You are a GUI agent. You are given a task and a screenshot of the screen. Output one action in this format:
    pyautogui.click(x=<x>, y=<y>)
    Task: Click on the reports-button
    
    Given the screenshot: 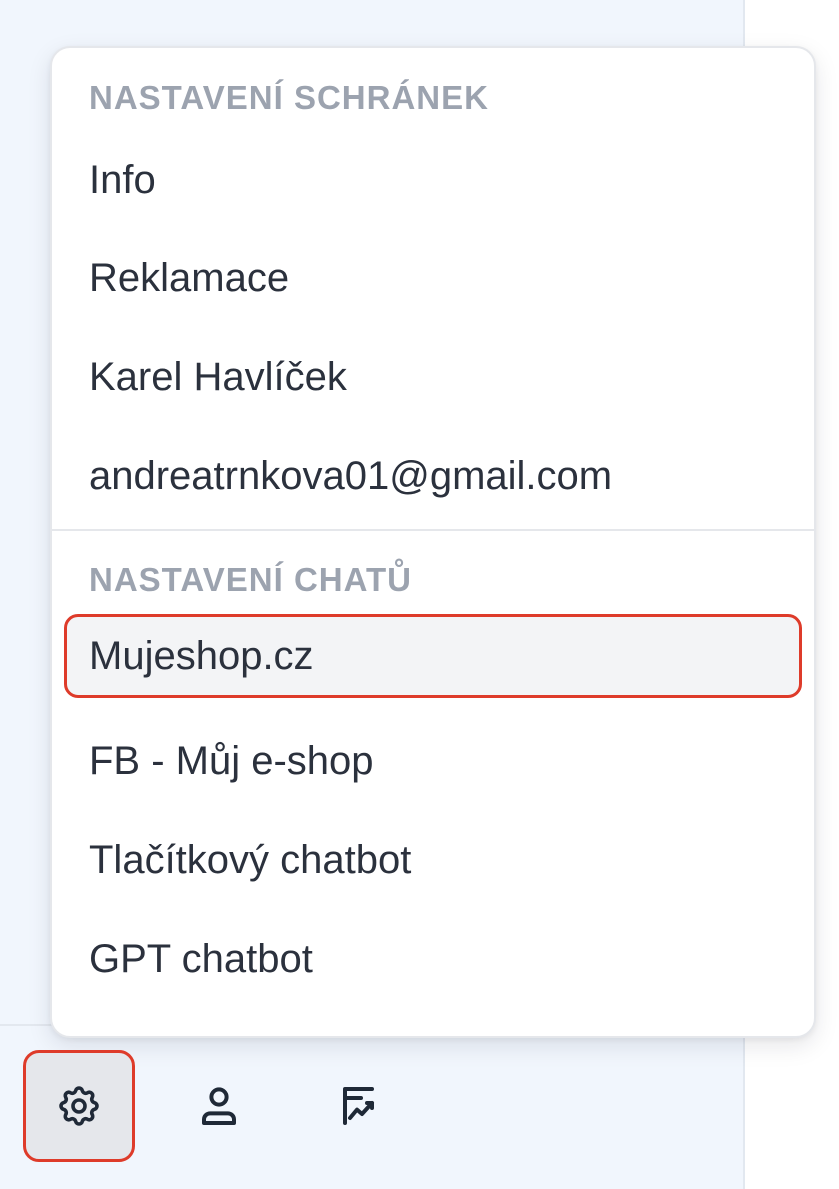 What is the action you would take?
    pyautogui.click(x=358, y=1106)
    